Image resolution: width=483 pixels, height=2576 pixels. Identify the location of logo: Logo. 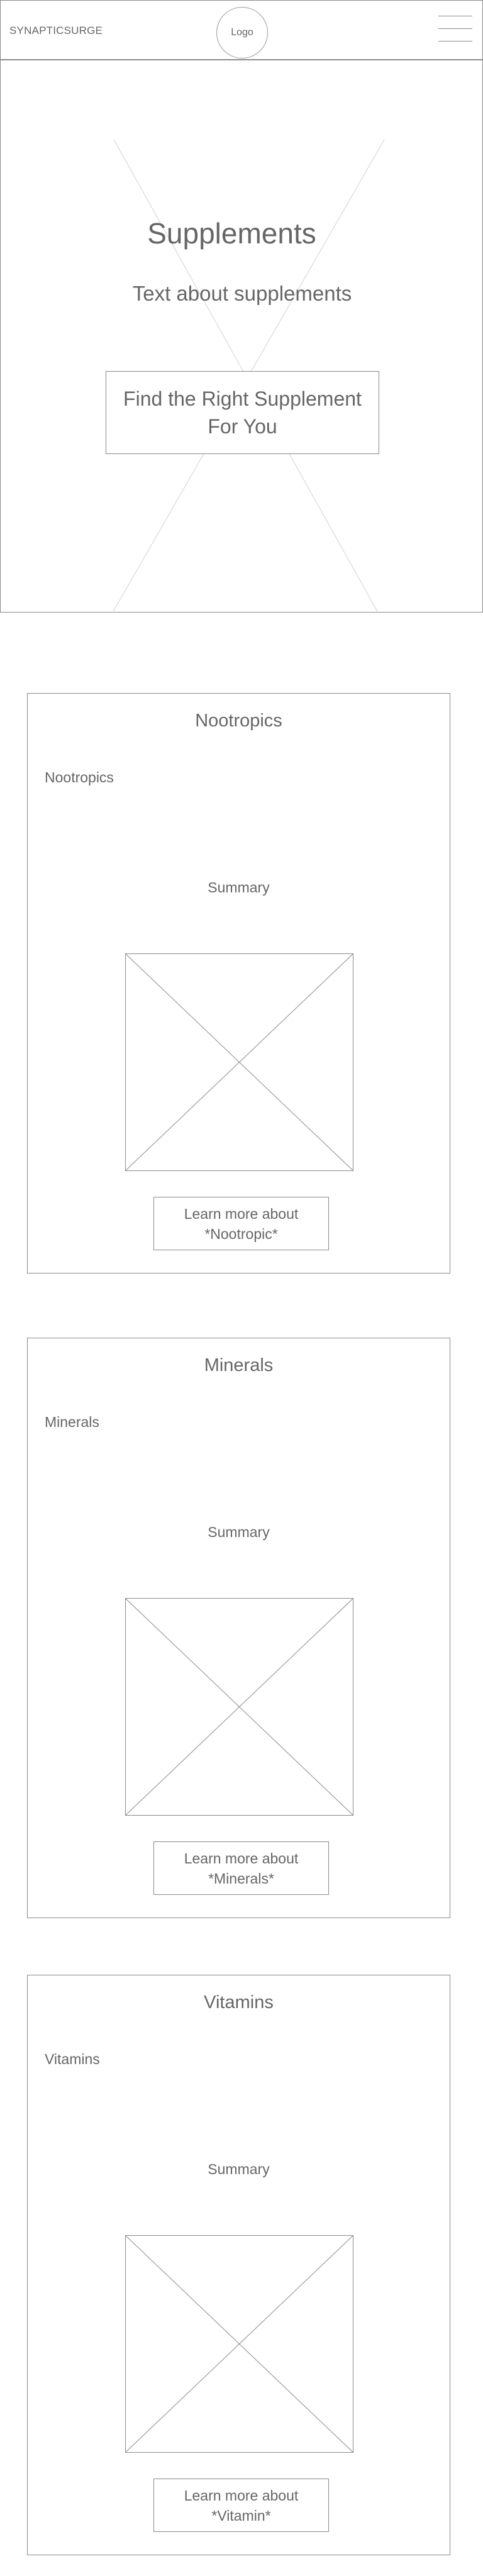
(242, 32).